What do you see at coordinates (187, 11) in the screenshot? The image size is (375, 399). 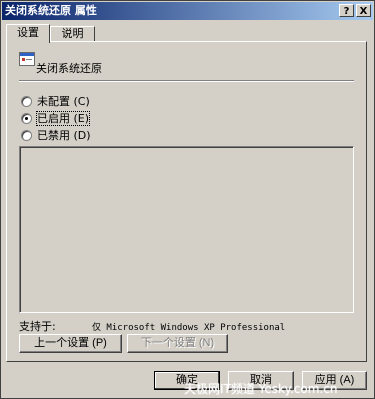 I see `title-bar: 关闭系统还原 属性 ? X` at bounding box center [187, 11].